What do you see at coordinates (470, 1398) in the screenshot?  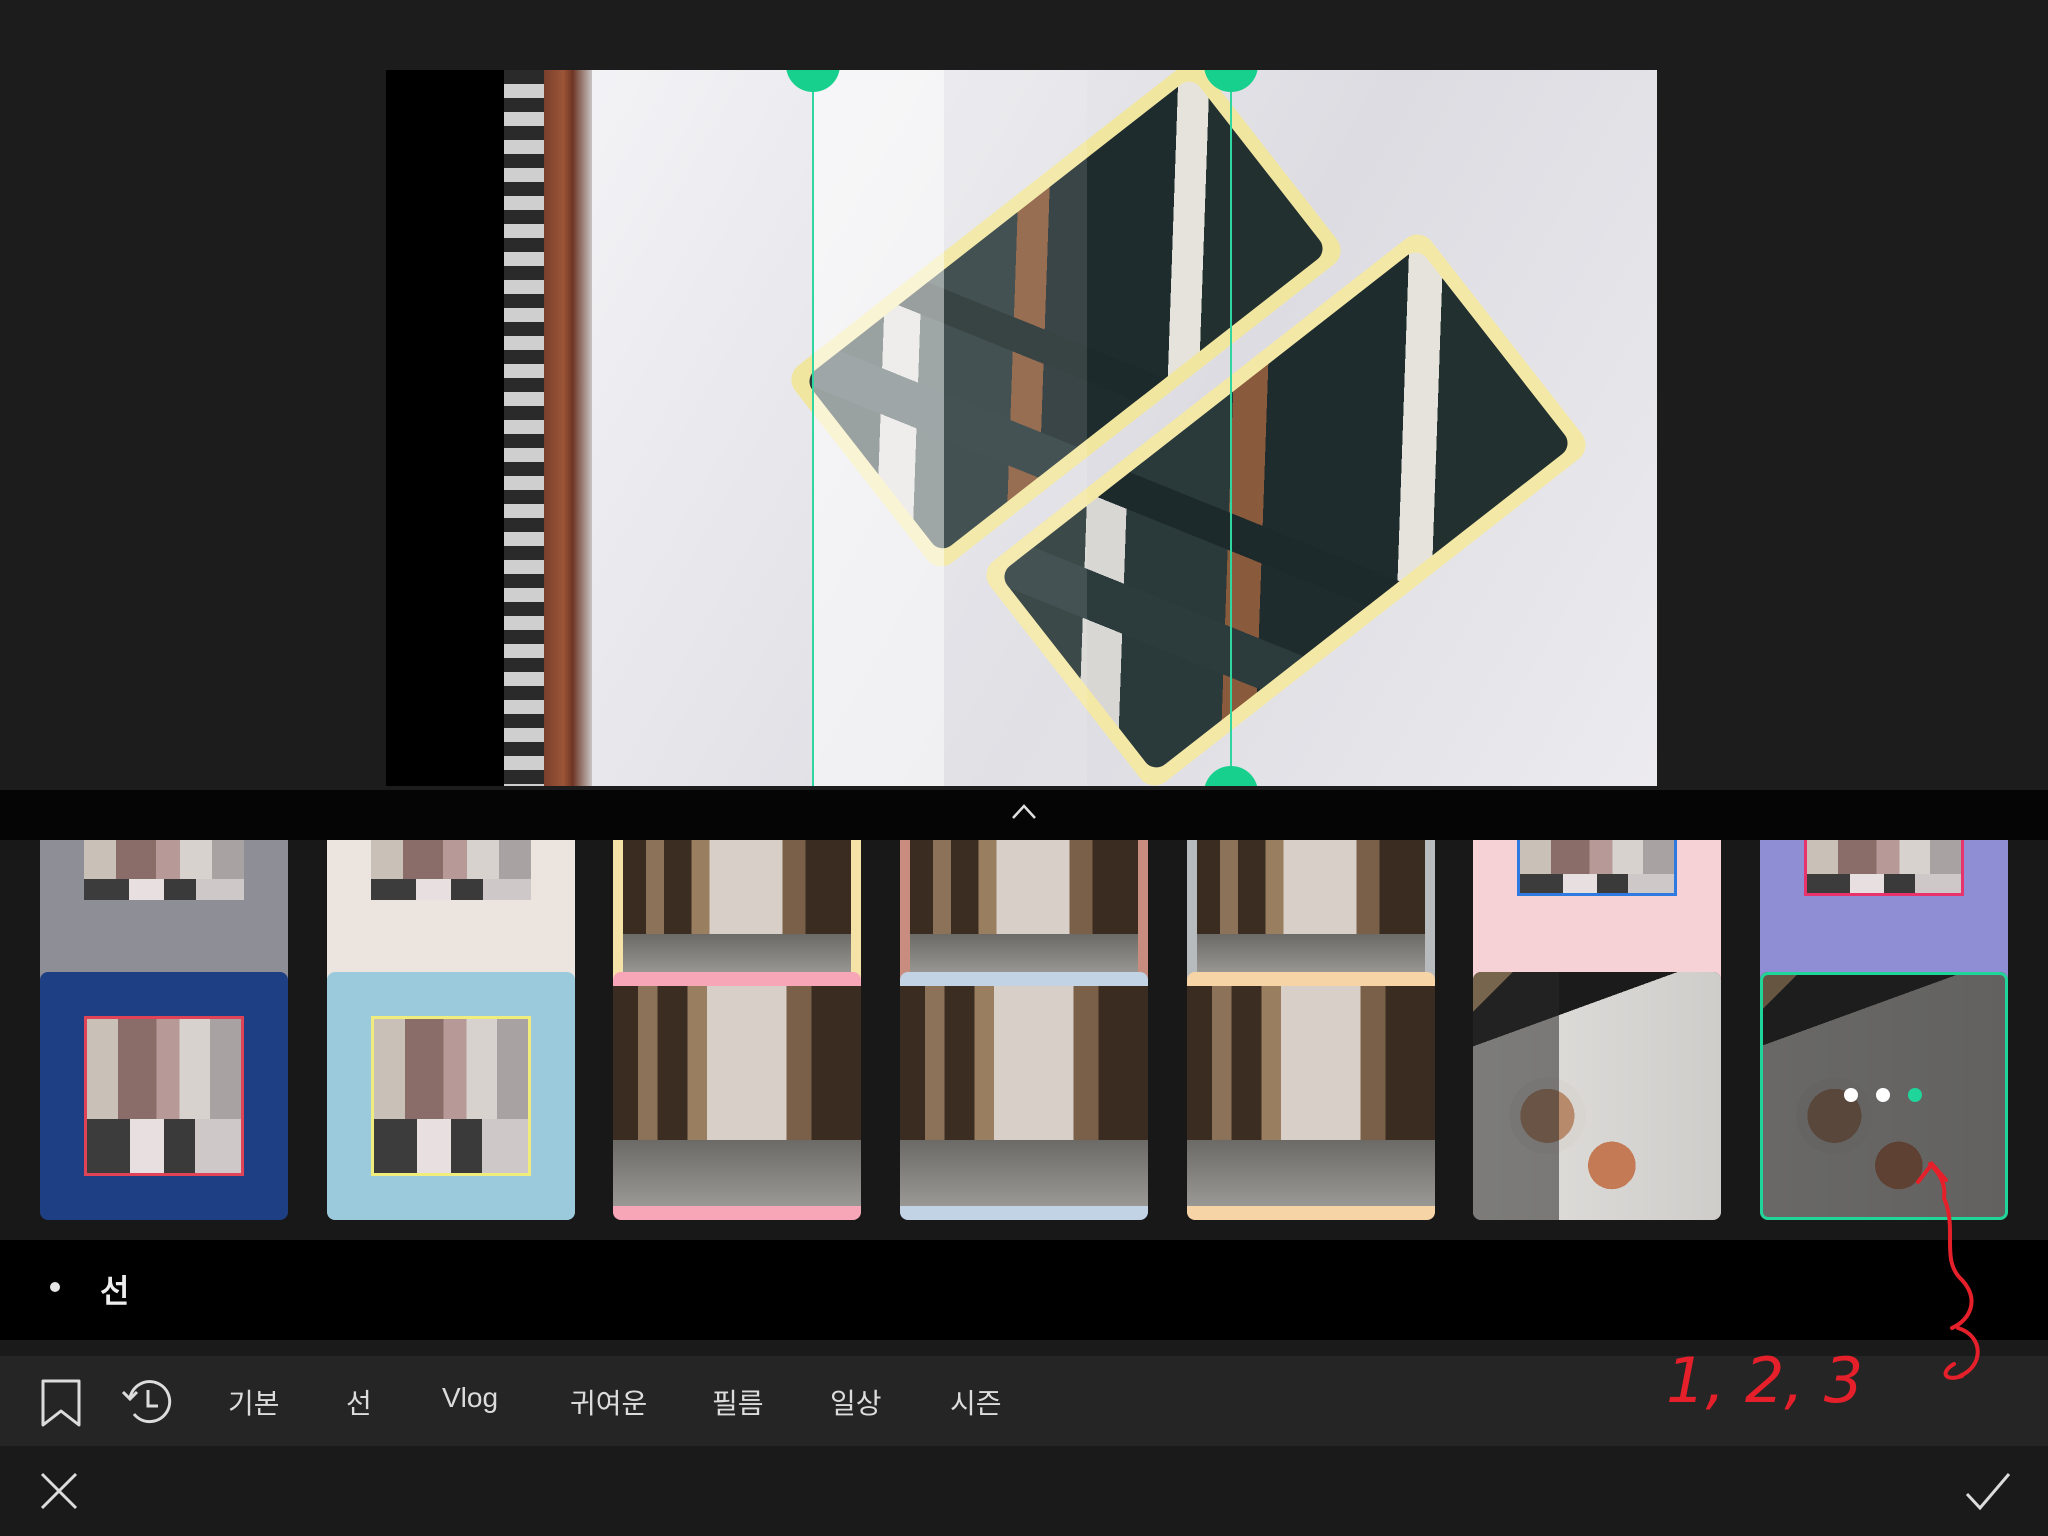 I see `tab-vlog: Vlog` at bounding box center [470, 1398].